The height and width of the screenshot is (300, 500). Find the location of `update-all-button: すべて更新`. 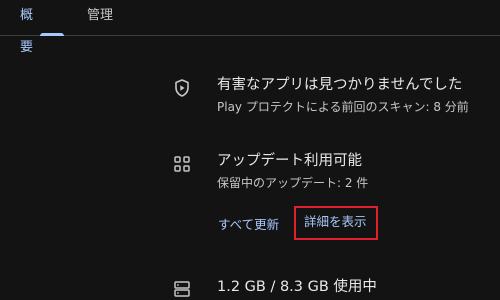

update-all-button: すべて更新 is located at coordinates (248, 223).